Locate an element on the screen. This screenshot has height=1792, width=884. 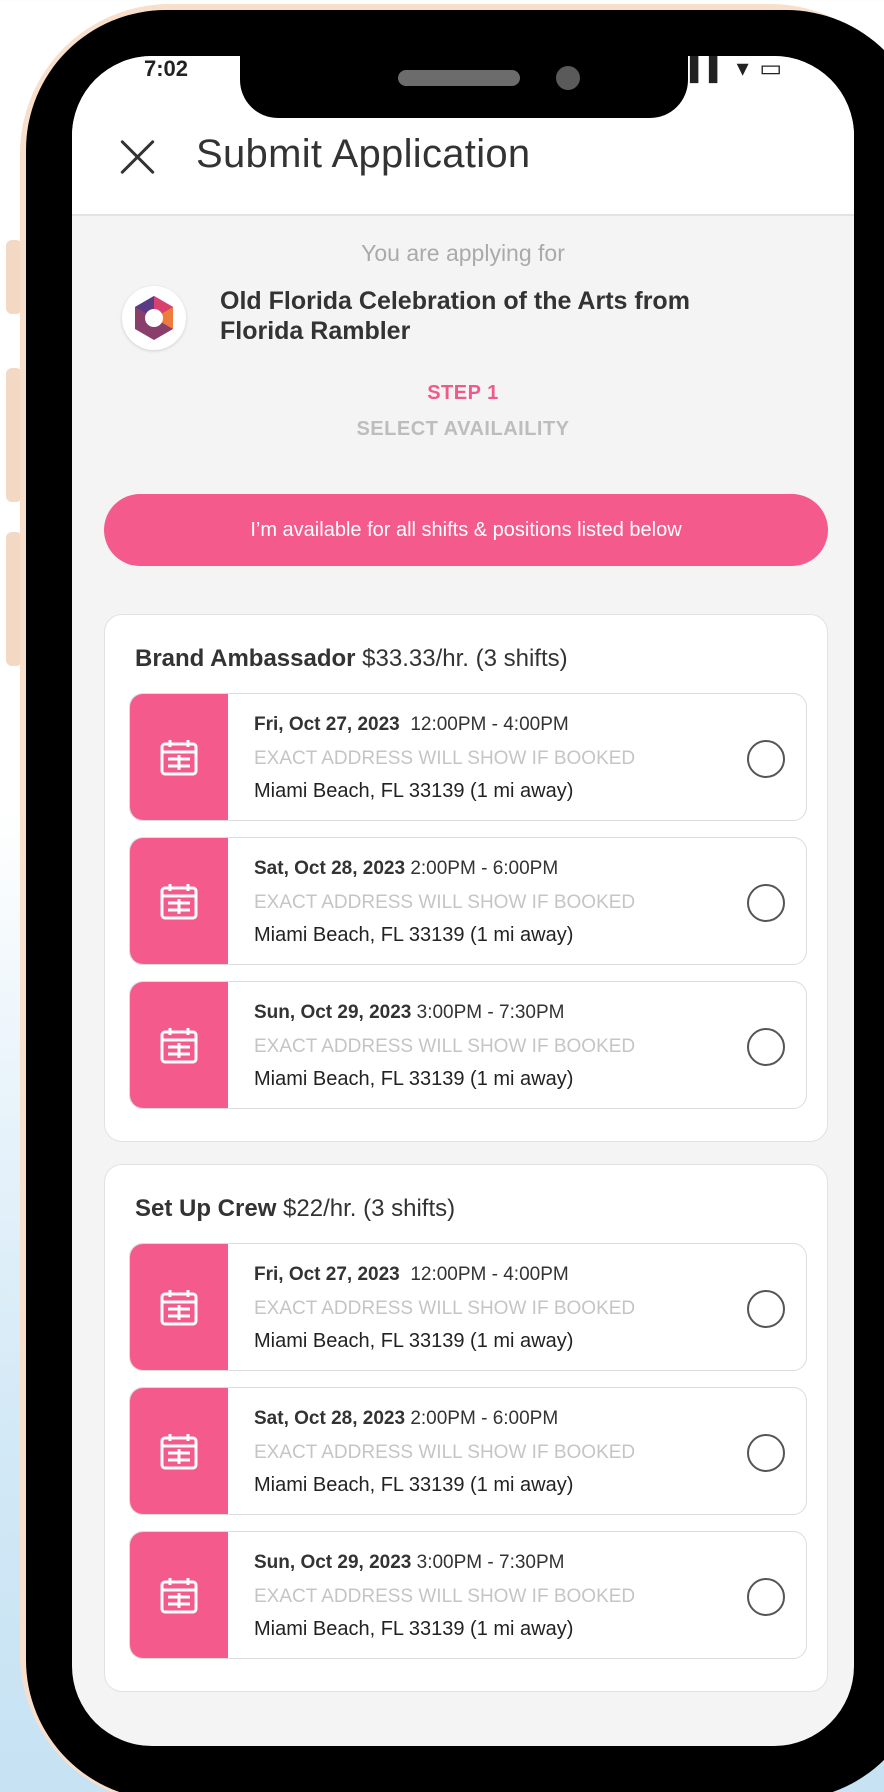
position-header: Set Up Crew $22/hr. (3 shifts) is located at coordinates (295, 1209).